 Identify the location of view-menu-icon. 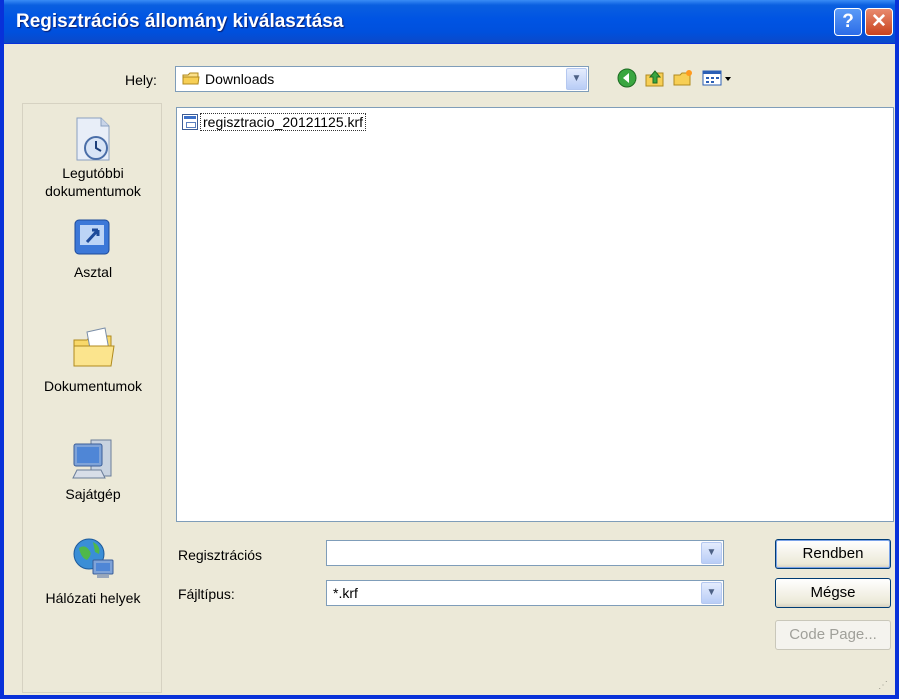
(717, 79).